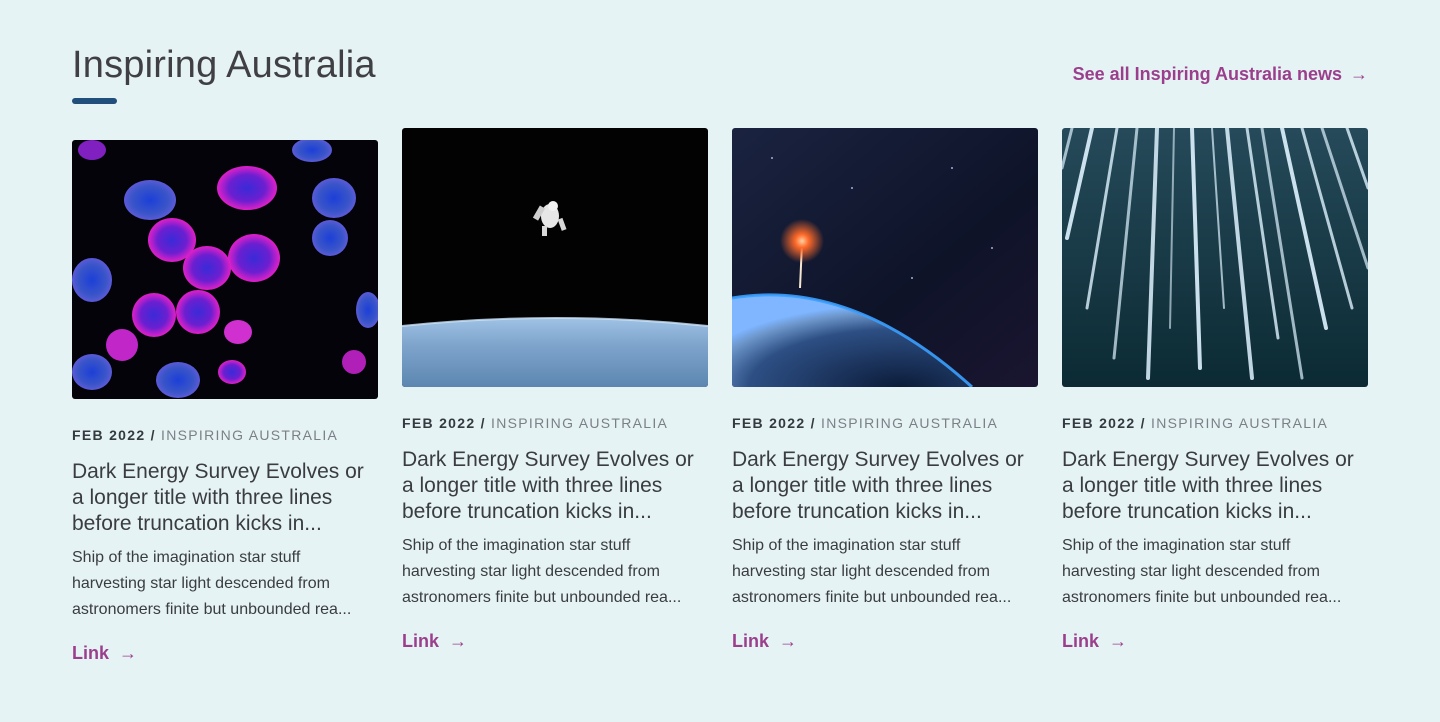  What do you see at coordinates (555, 257) in the screenshot?
I see `astronaut-space-image` at bounding box center [555, 257].